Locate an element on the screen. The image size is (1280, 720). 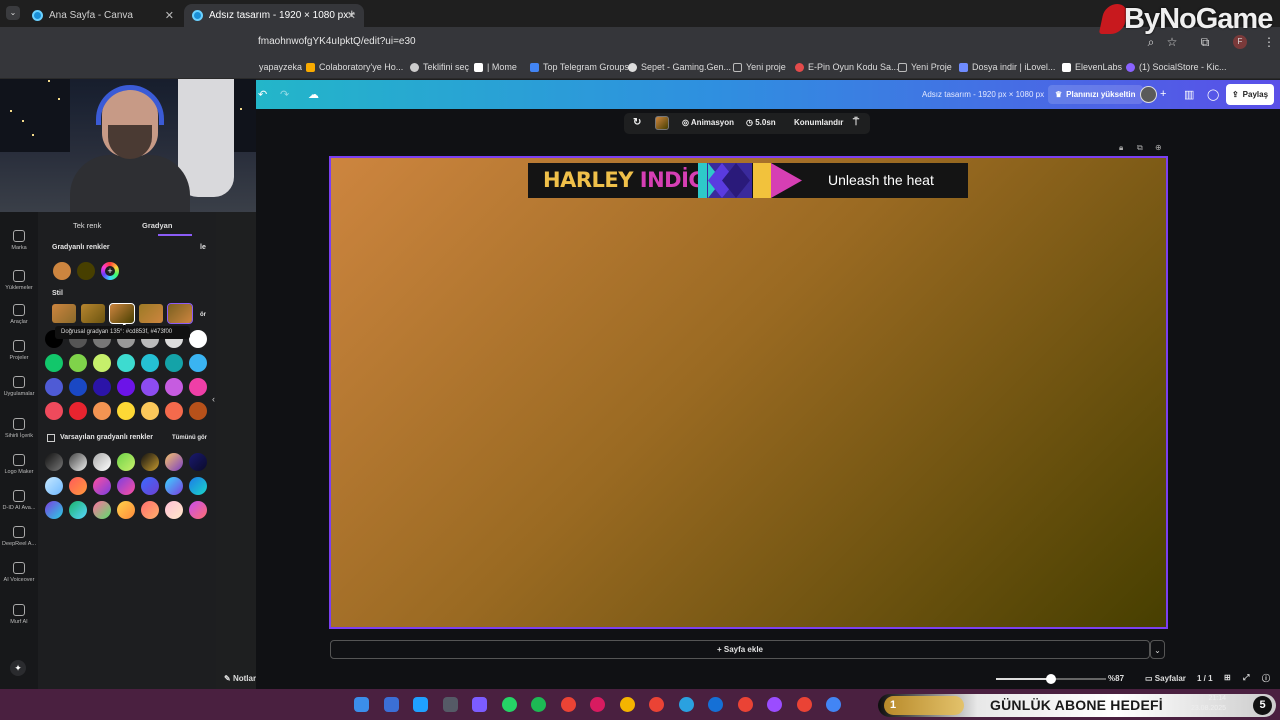
rail-item: Sihirli İçerik is located at coordinates (19, 428).